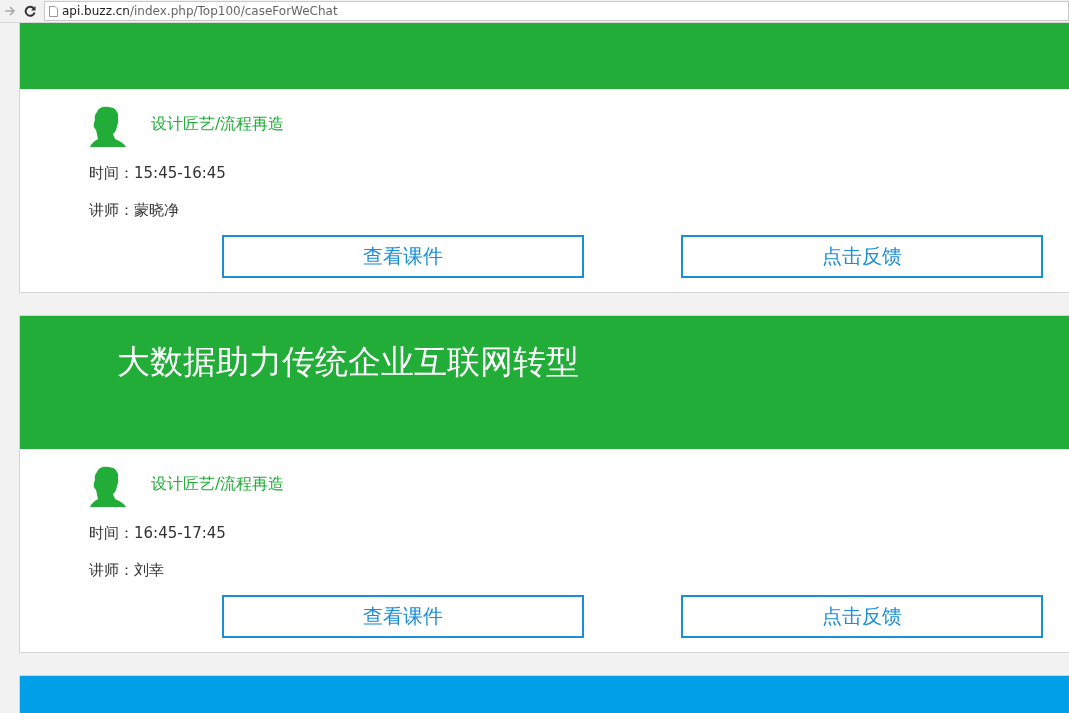 The height and width of the screenshot is (713, 1069). What do you see at coordinates (158, 533) in the screenshot?
I see `session-time: 时间：16:45-17:45` at bounding box center [158, 533].